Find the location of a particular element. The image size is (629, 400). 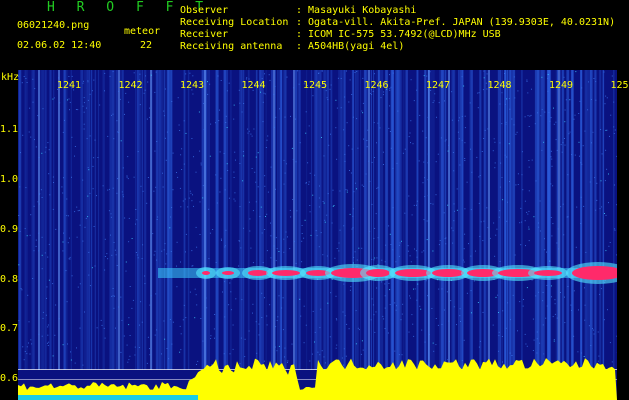

y-tick-label: 0.7 is located at coordinates (9, 328).